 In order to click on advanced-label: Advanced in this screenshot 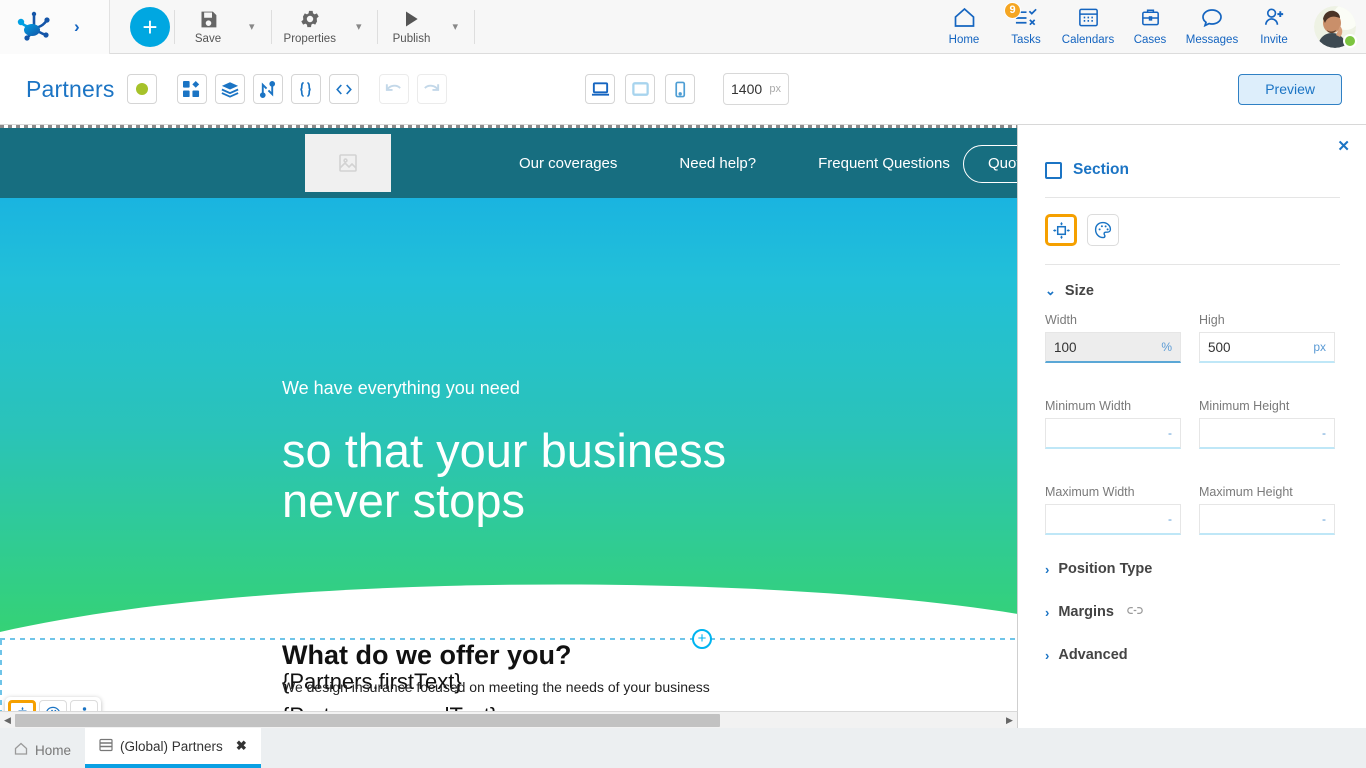, I will do `click(1093, 655)`.